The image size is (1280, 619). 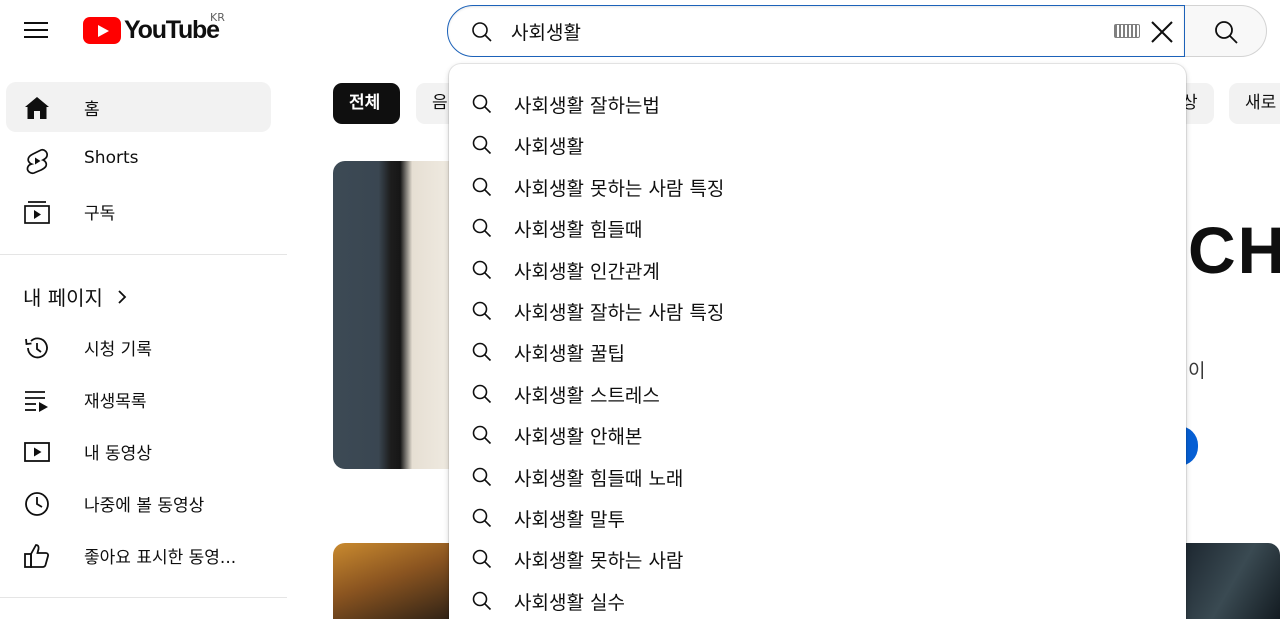 I want to click on suggestion-text: 사회생활 힘들때, so click(x=578, y=230).